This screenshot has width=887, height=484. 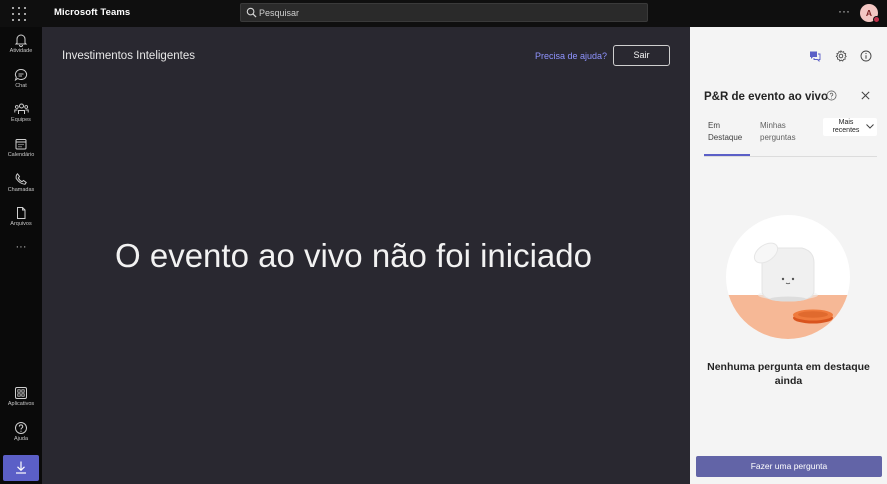 What do you see at coordinates (866, 56) in the screenshot?
I see `info-icon` at bounding box center [866, 56].